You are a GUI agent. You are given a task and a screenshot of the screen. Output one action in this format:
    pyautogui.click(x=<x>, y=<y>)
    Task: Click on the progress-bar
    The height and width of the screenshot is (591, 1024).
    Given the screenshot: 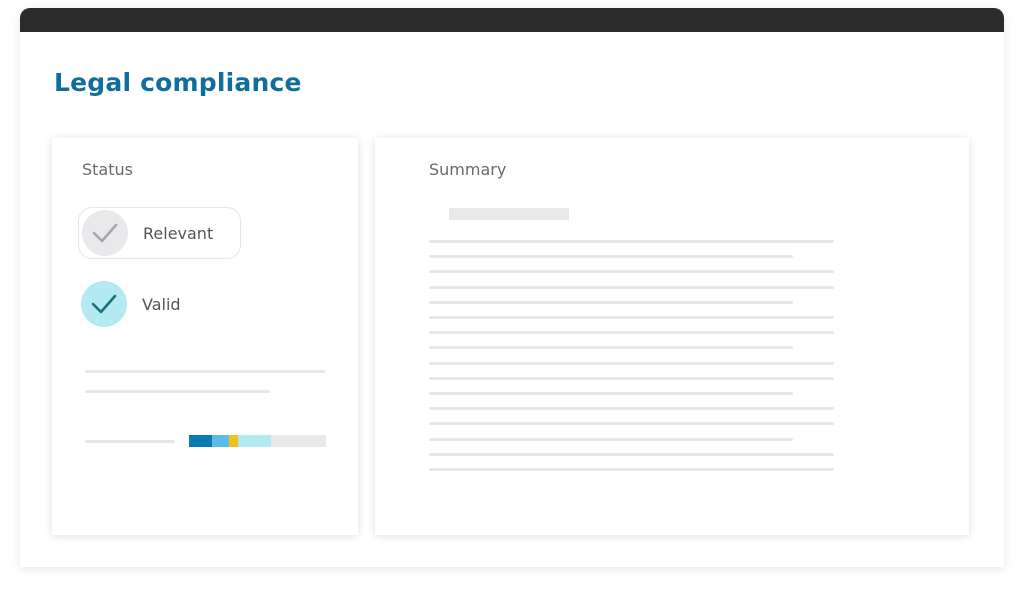 What is the action you would take?
    pyautogui.click(x=257, y=441)
    